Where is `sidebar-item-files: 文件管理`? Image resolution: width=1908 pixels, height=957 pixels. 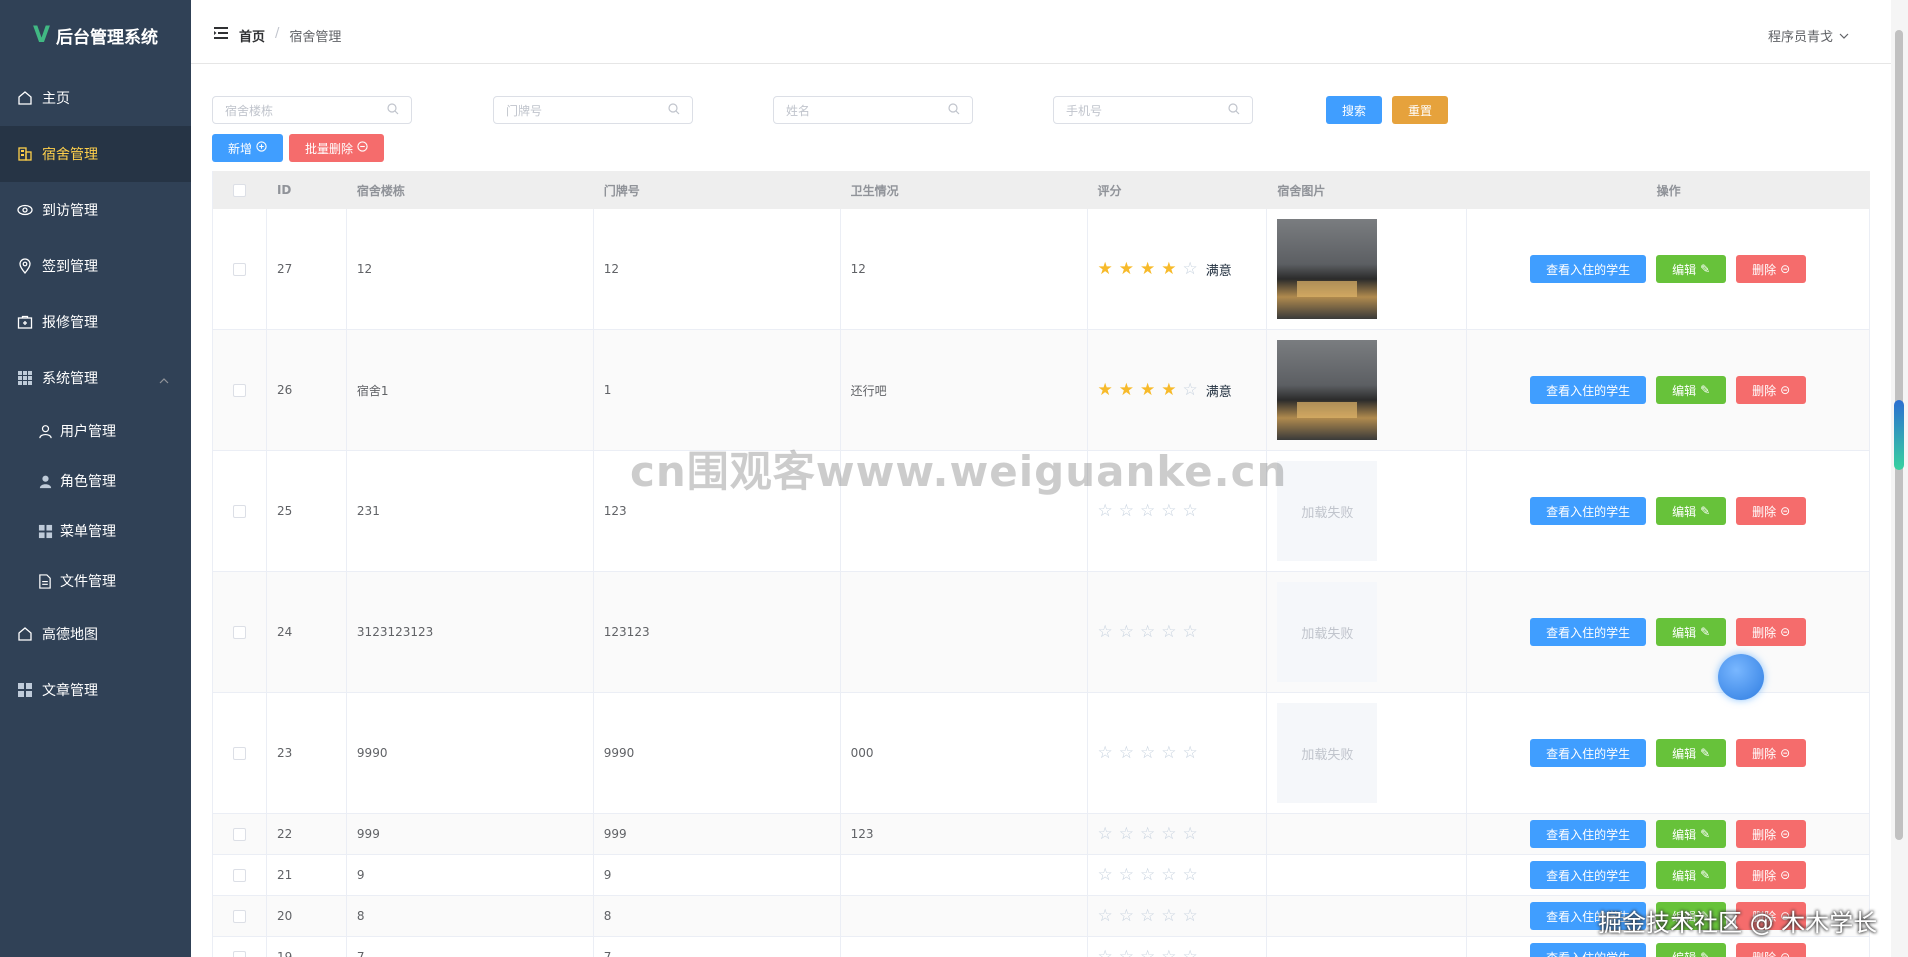
sidebar-item-files: 文件管理 is located at coordinates (95, 581).